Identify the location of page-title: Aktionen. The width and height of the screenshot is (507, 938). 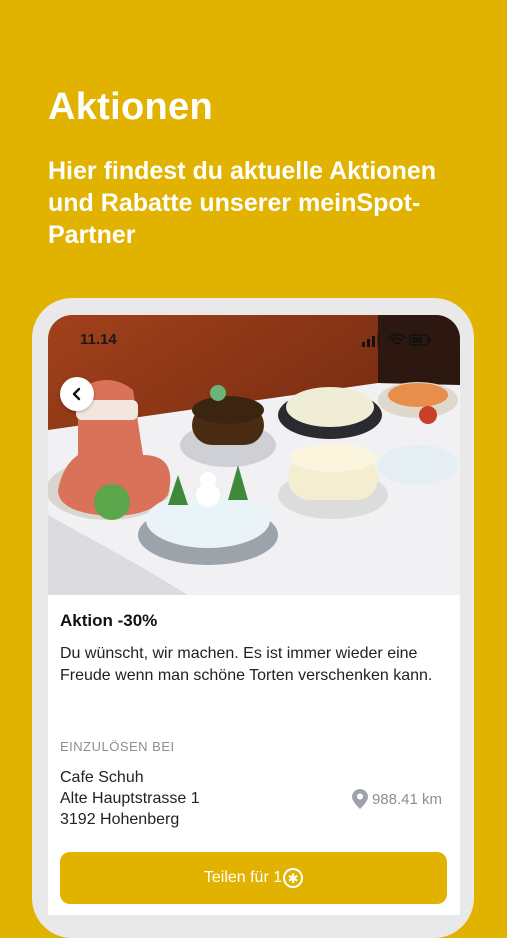
(130, 107).